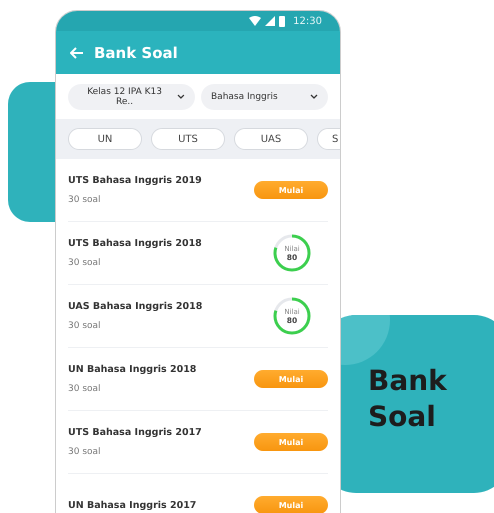  What do you see at coordinates (264, 97) in the screenshot?
I see `filter-dropdown: Bahasa Inggris` at bounding box center [264, 97].